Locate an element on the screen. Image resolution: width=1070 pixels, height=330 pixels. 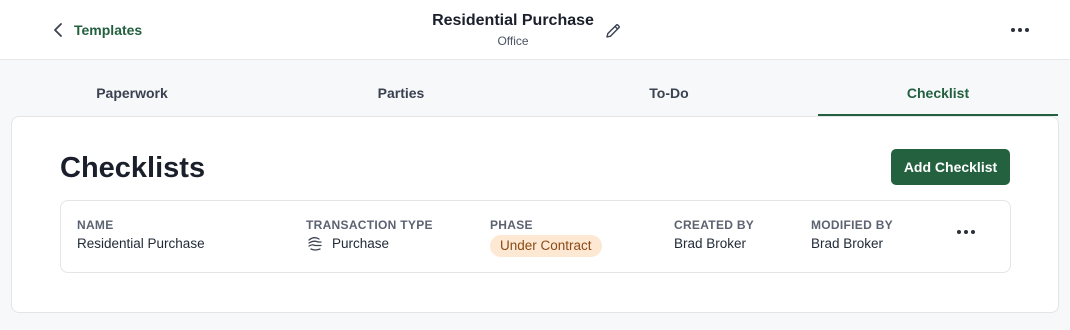
created-by-cell: CREATED BY Brad Broker is located at coordinates (714, 235).